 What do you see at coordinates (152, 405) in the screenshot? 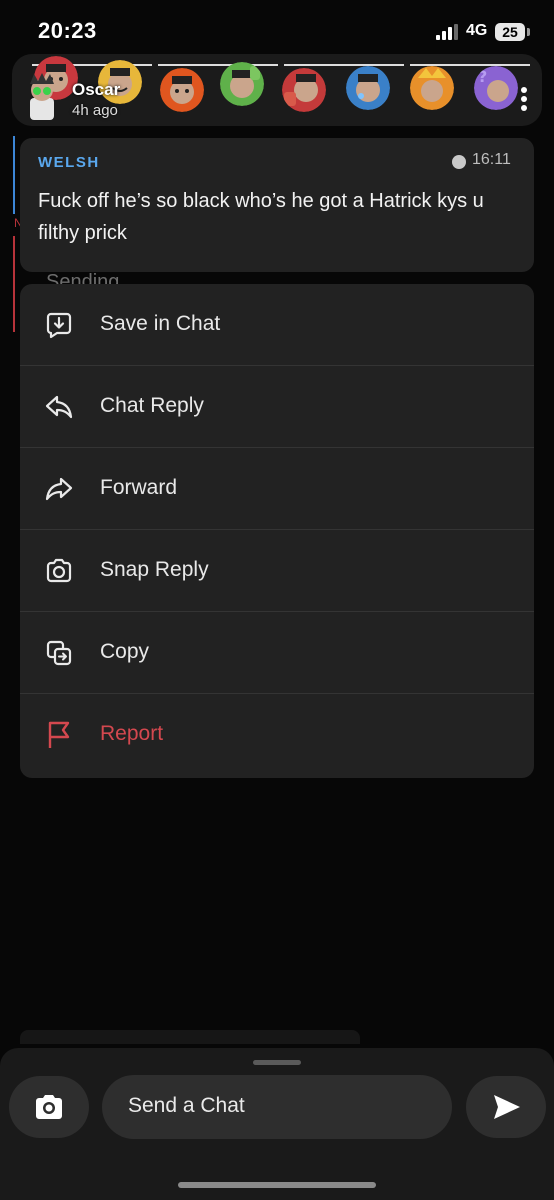
I see `menu-item-label: Chat Reply` at bounding box center [152, 405].